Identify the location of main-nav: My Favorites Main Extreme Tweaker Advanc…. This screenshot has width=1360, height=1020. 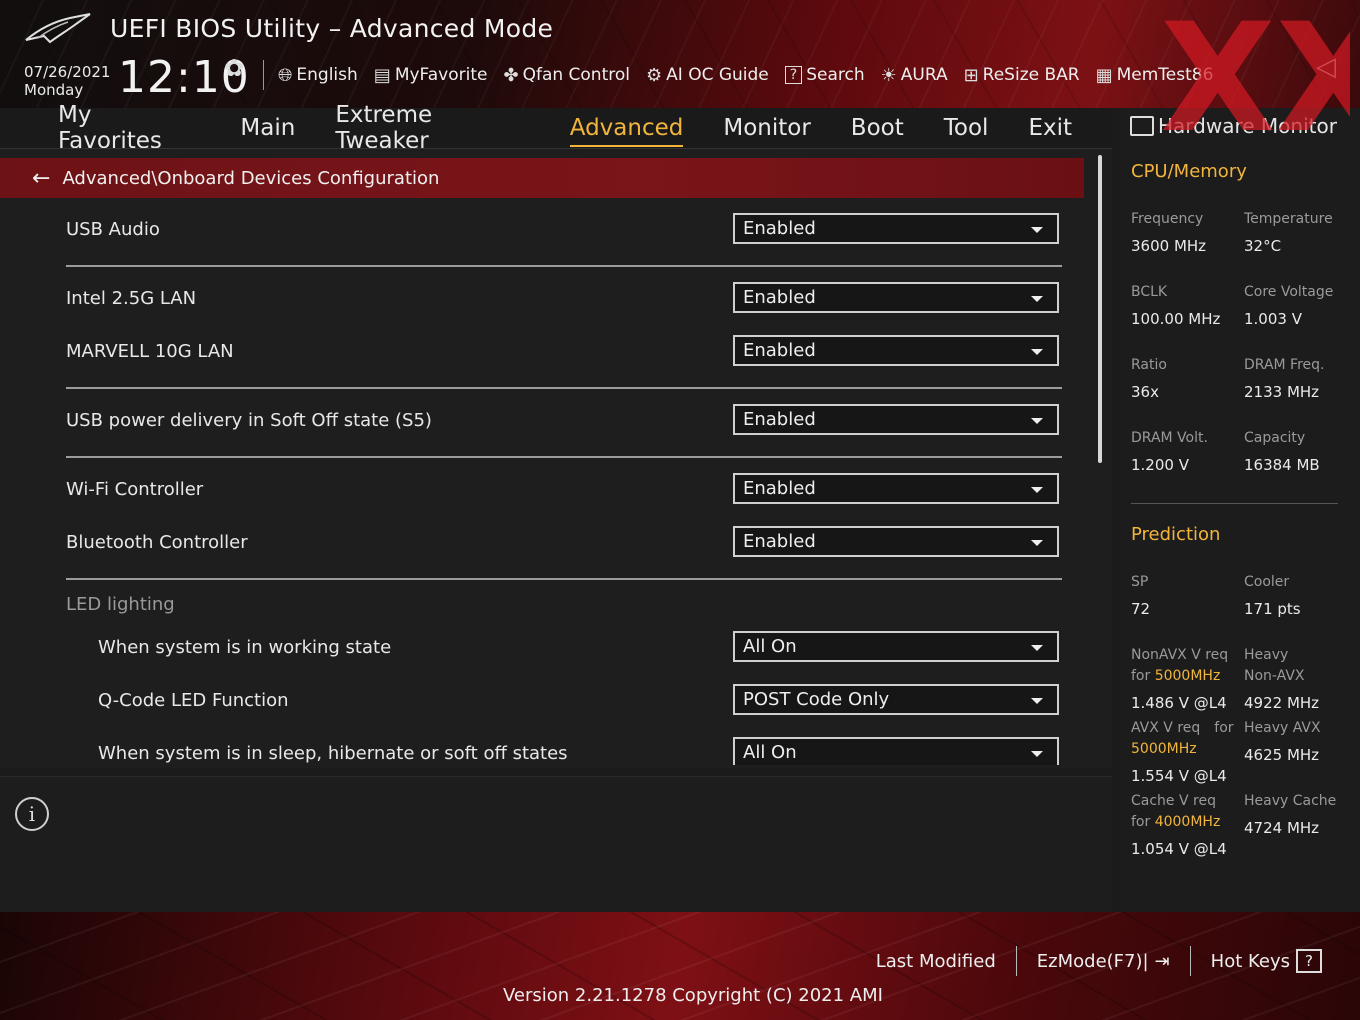
(556, 128).